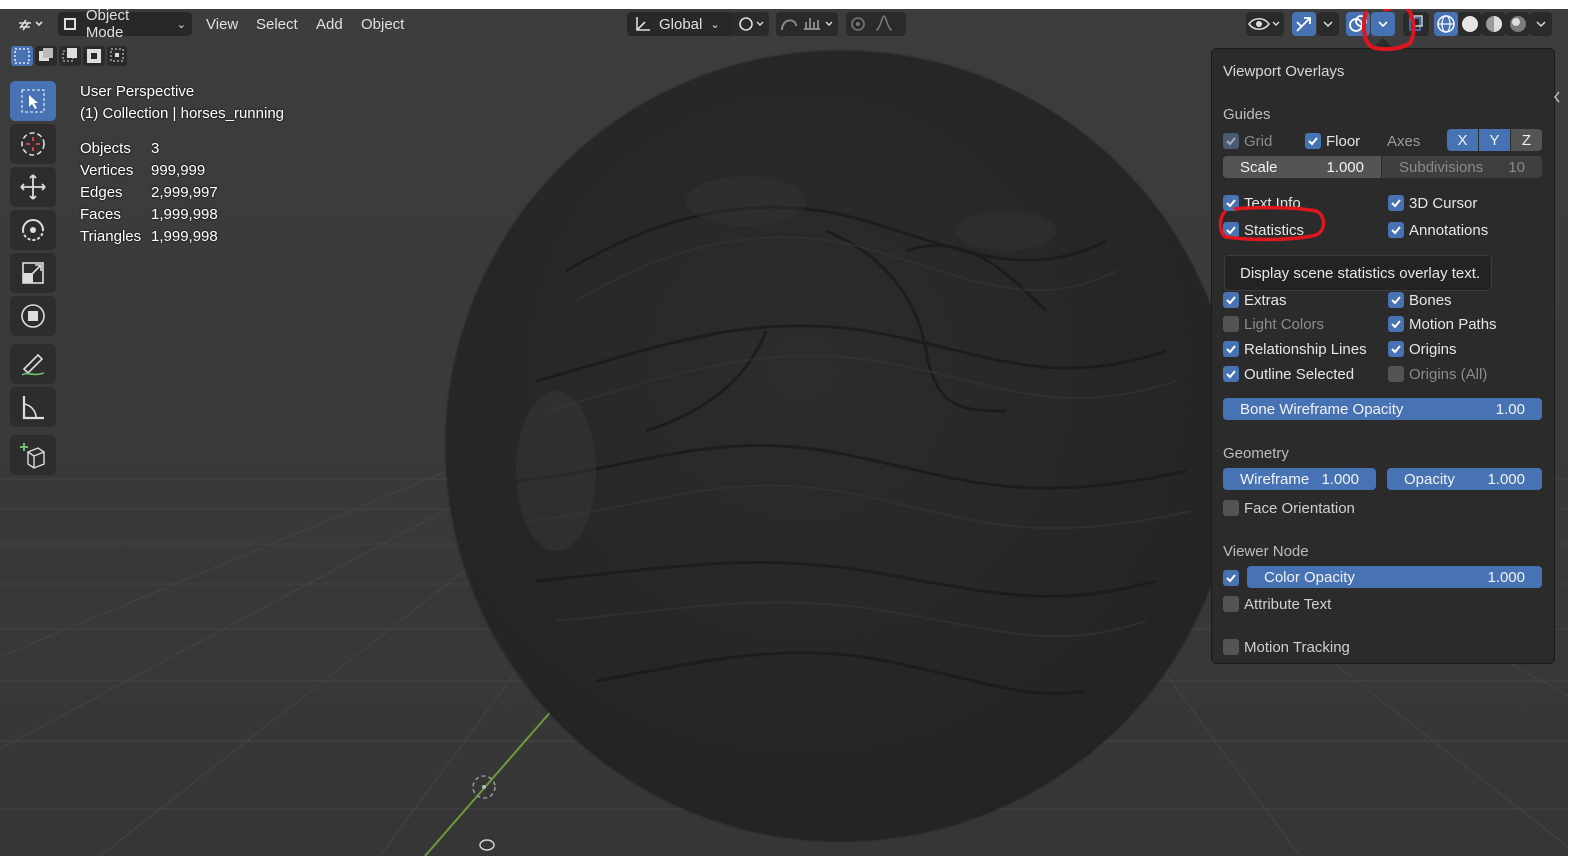 The image size is (1591, 866). I want to click on wireframe-slider: Wireframe 1.000, so click(1299, 479).